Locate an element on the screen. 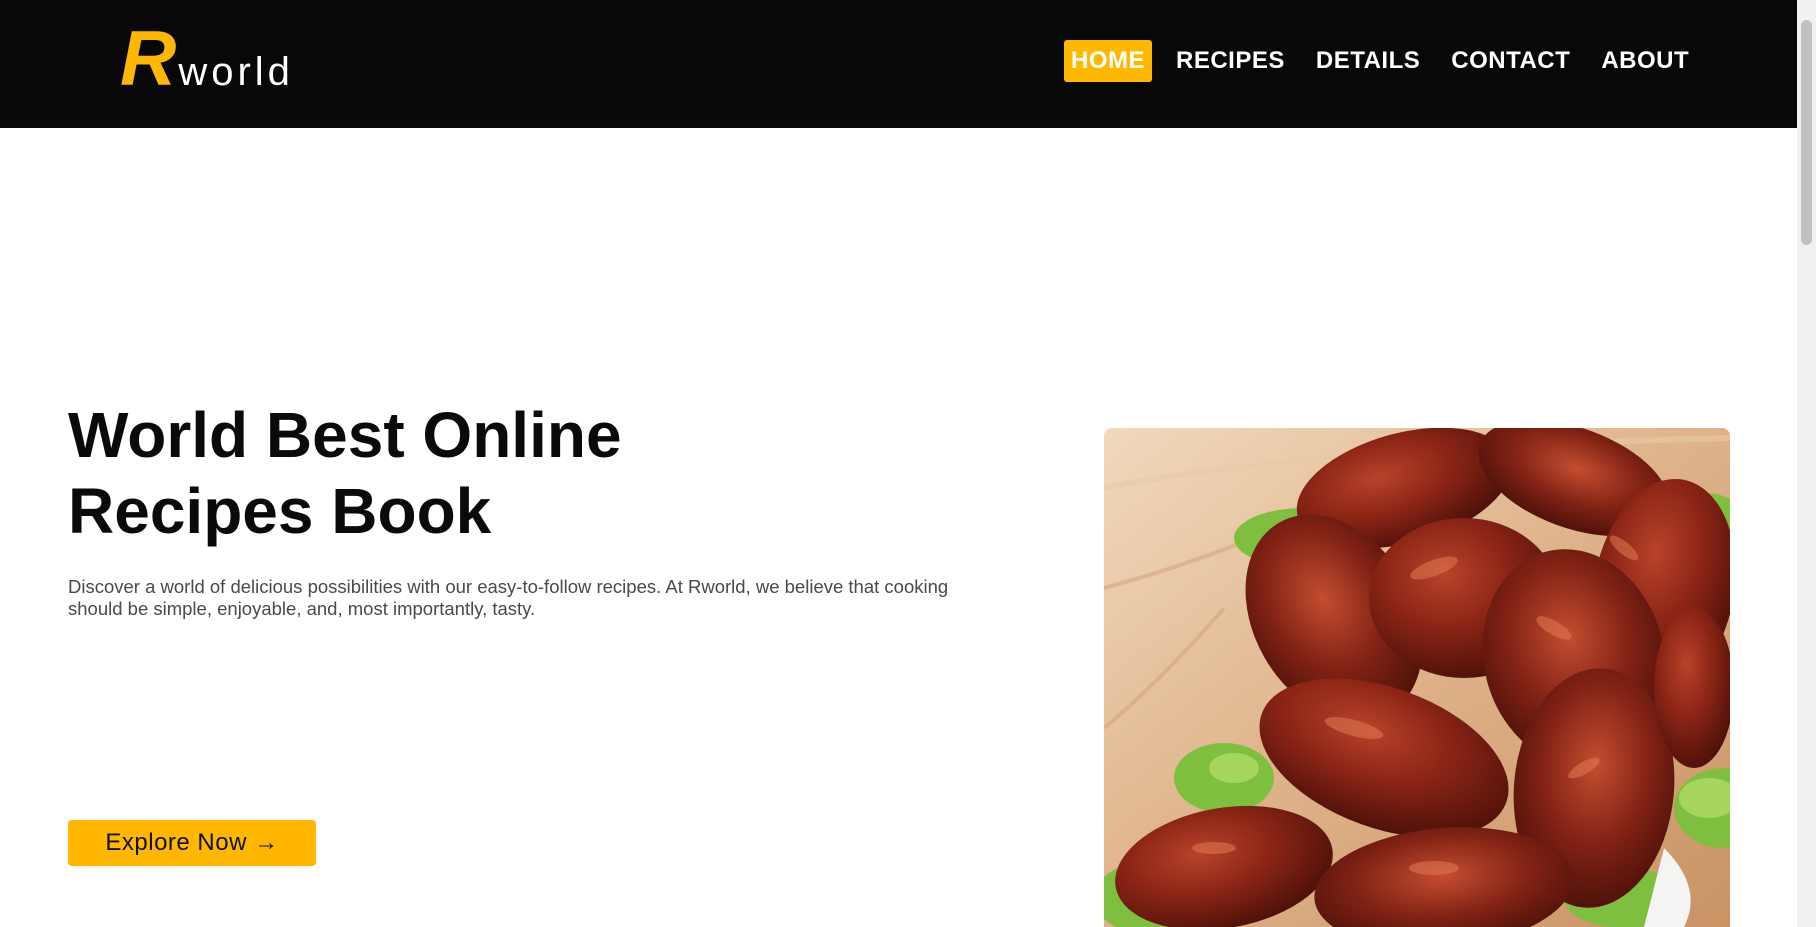 Image resolution: width=1816 pixels, height=927 pixels. explore-now-button: Explore Now → is located at coordinates (192, 843).